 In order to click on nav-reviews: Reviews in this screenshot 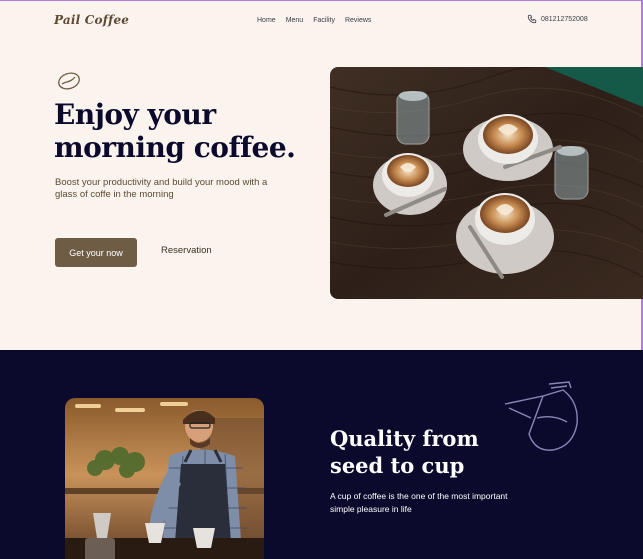, I will do `click(358, 20)`.